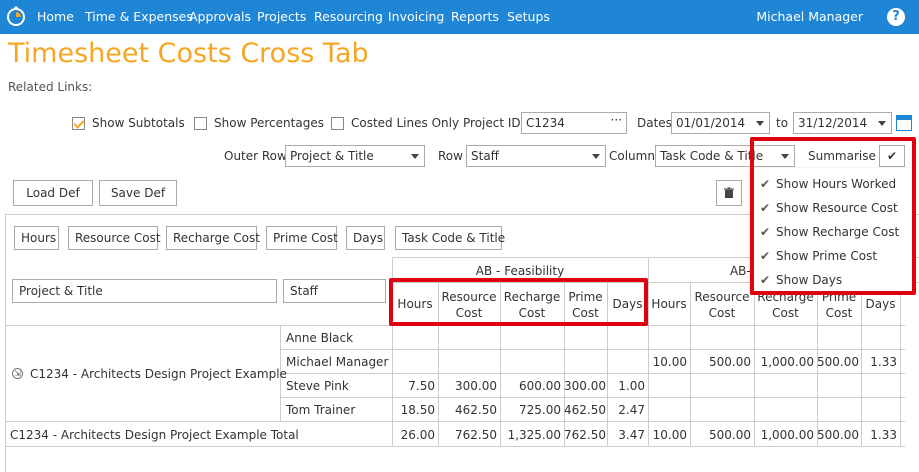 Image resolution: width=919 pixels, height=472 pixels. Describe the element at coordinates (417, 435) in the screenshot. I see `total-cell: 26.00` at that location.